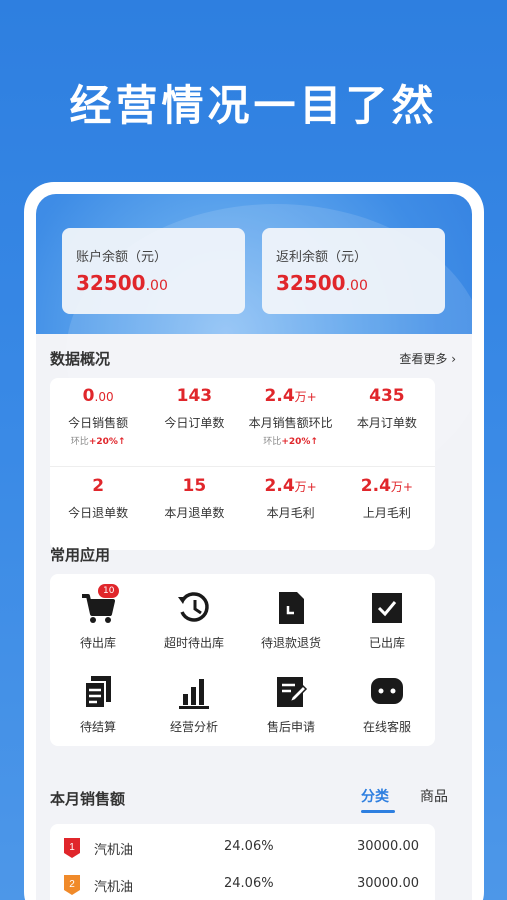  What do you see at coordinates (194, 420) in the screenshot?
I see `stat-today-orders: 143 今日订单数` at bounding box center [194, 420].